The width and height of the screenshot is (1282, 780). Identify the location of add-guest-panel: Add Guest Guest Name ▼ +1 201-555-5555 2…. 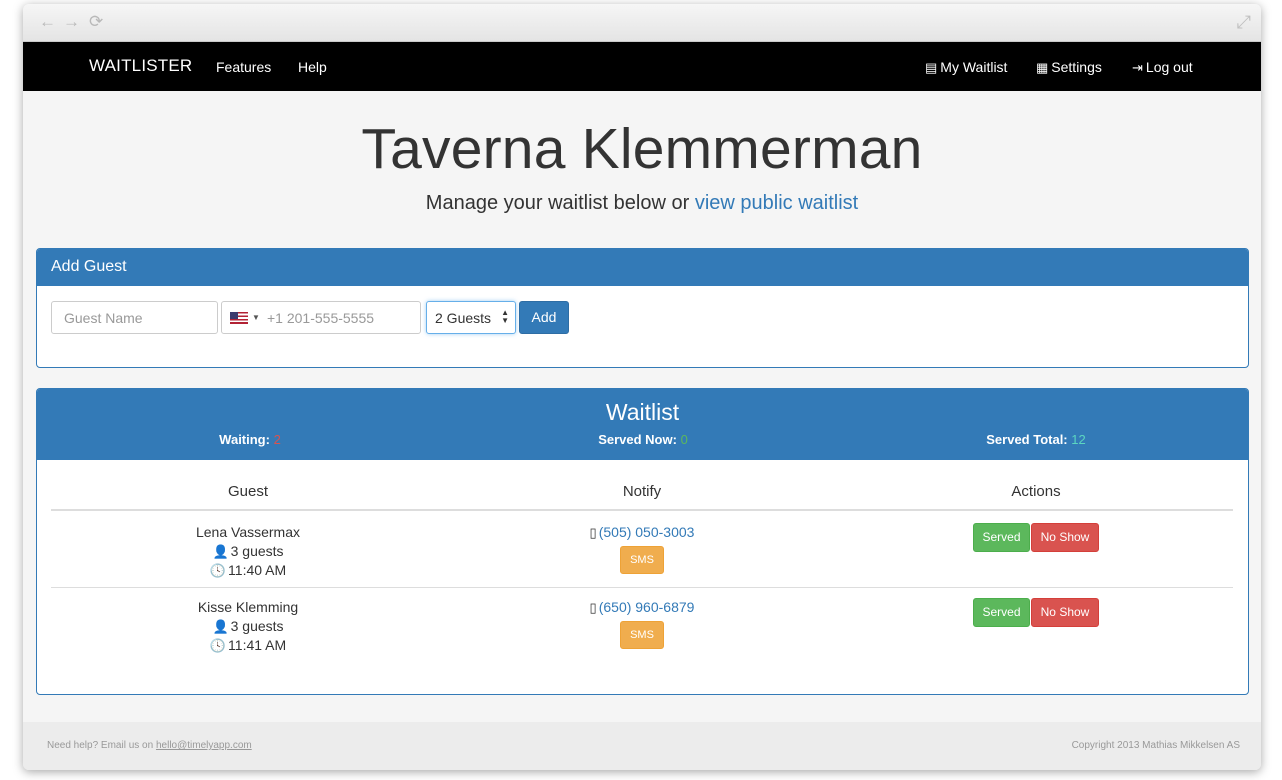
(642, 308).